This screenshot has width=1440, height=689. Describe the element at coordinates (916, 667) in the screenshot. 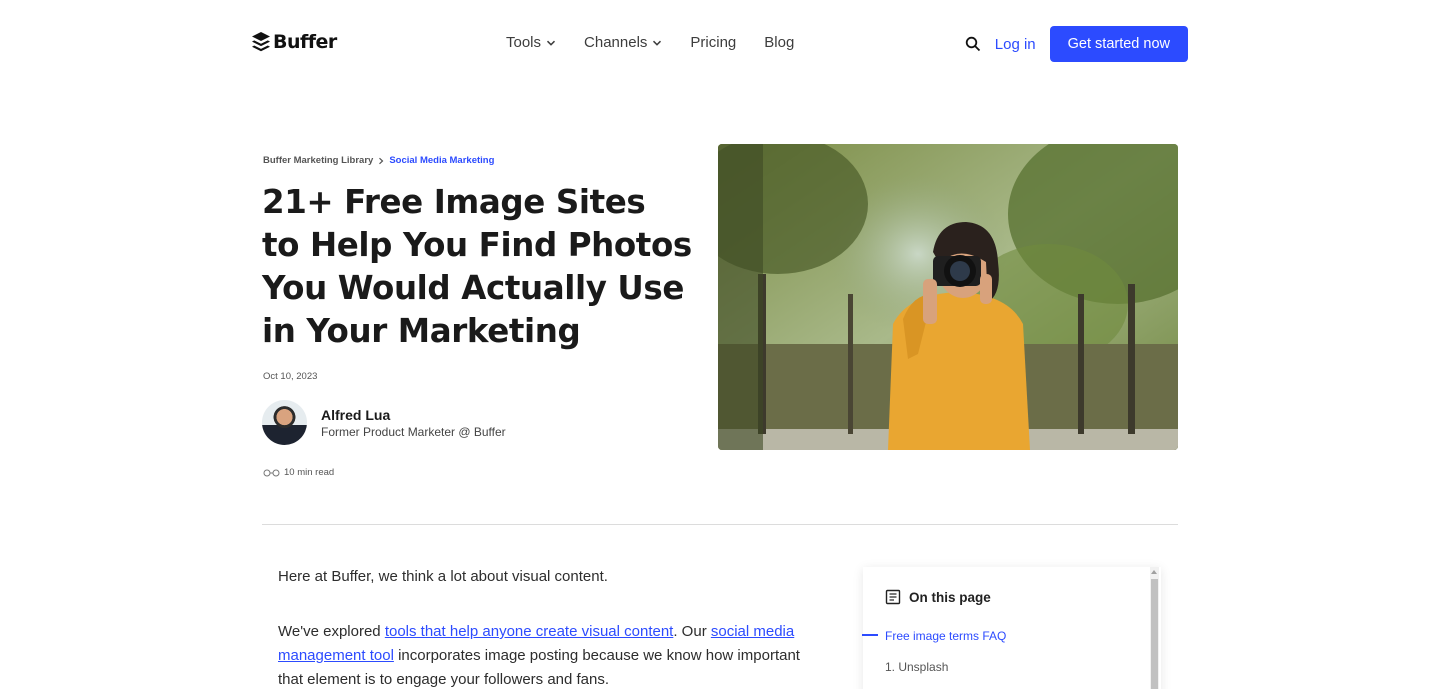

I see `toc-item: 1. Unsplash` at that location.